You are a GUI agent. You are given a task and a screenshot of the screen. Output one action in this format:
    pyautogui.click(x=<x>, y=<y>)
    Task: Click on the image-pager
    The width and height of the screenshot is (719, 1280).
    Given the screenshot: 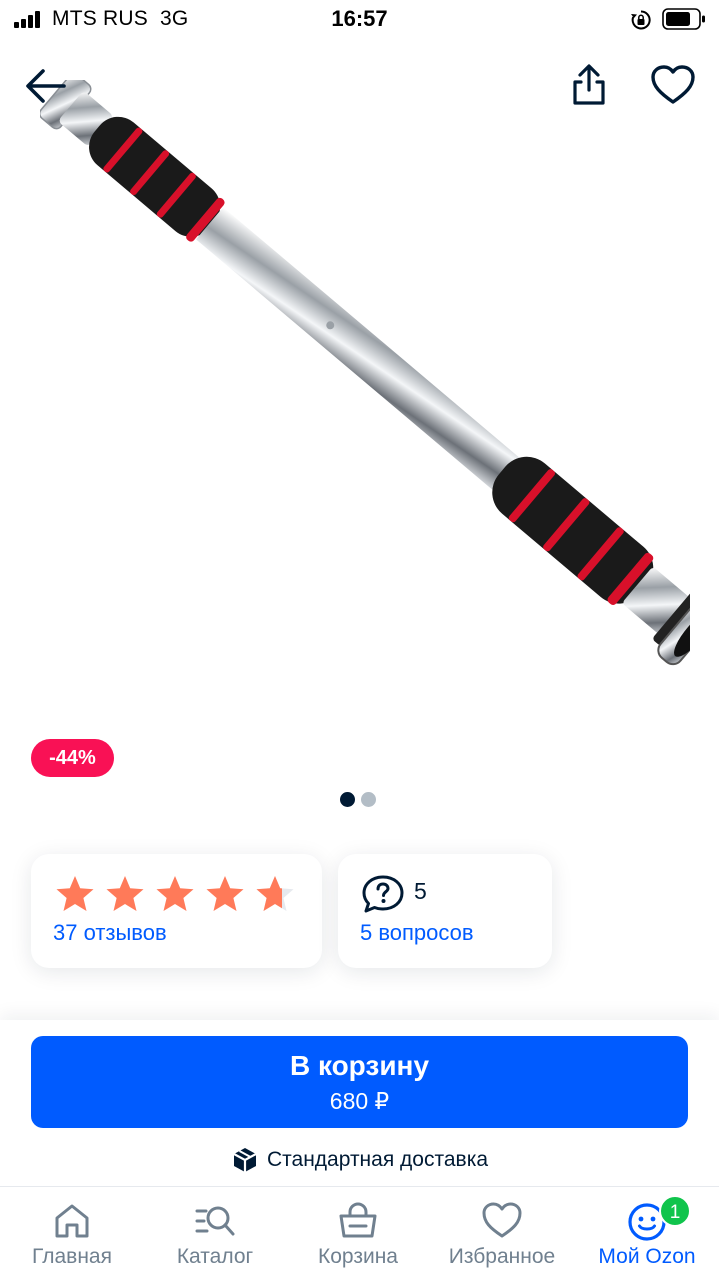 What is the action you would take?
    pyautogui.click(x=360, y=800)
    